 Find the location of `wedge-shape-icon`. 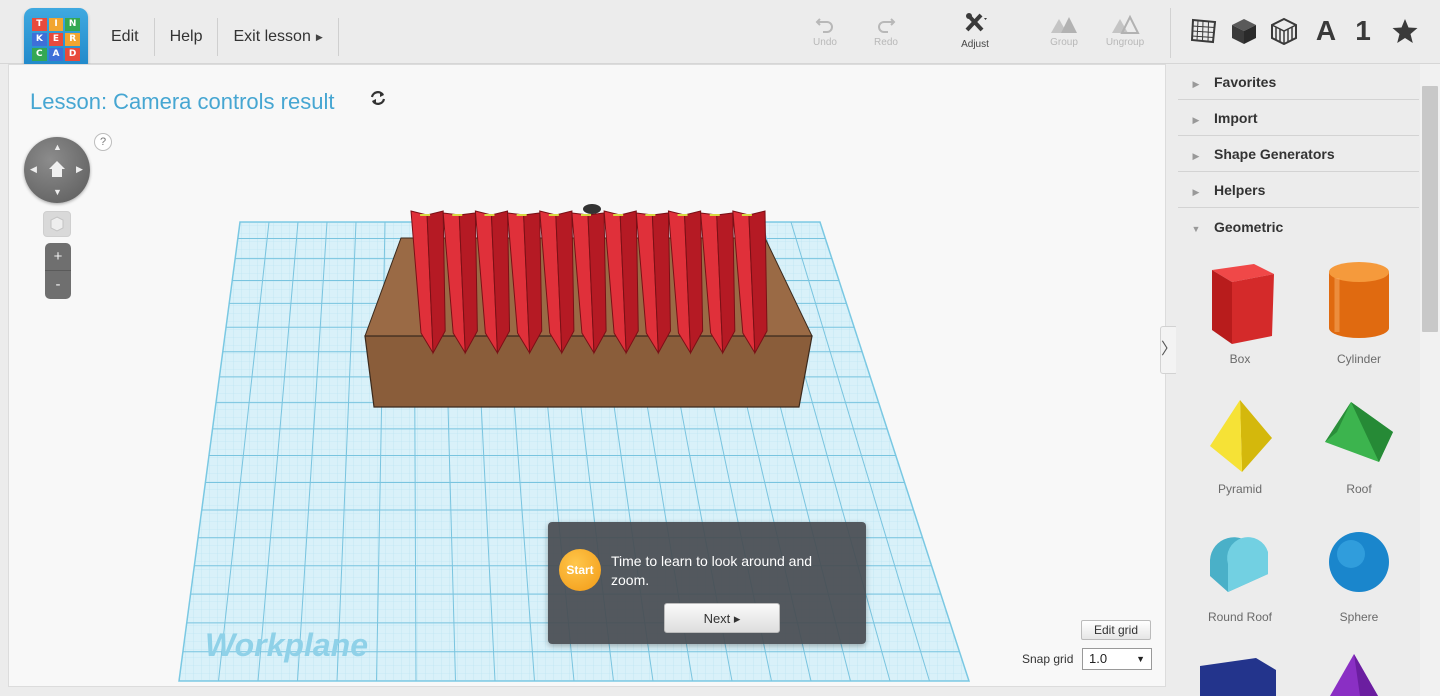

wedge-shape-icon is located at coordinates (1238, 675).